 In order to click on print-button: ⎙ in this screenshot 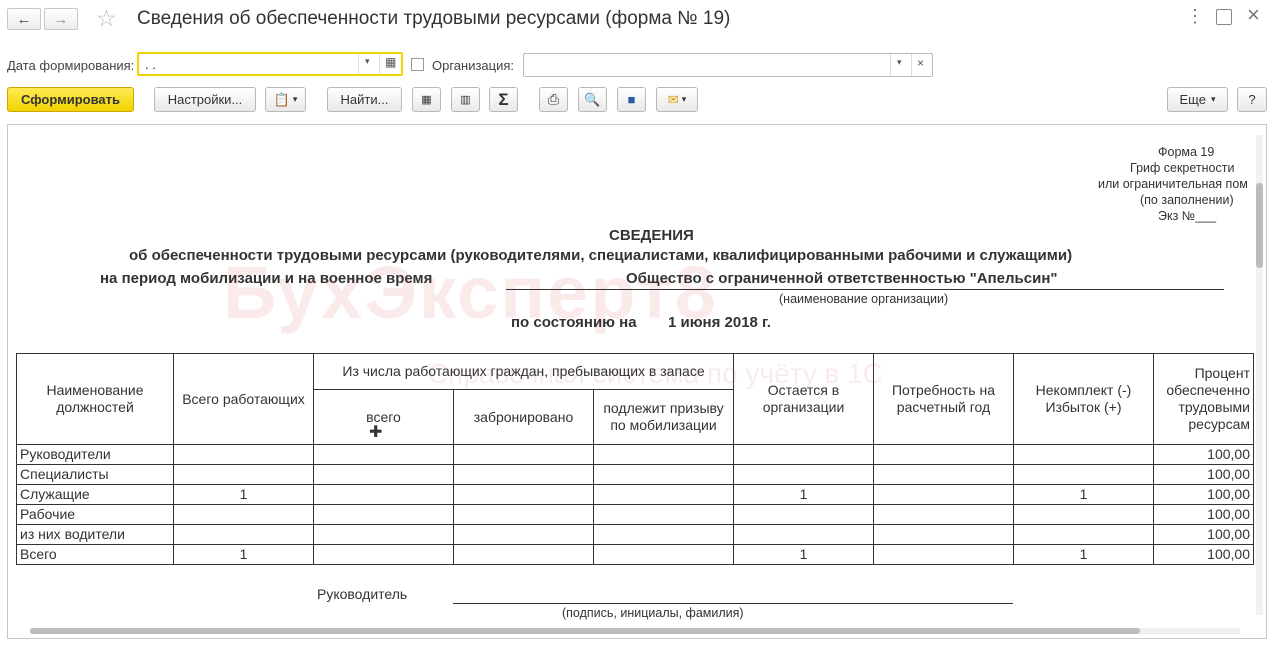, I will do `click(553, 99)`.